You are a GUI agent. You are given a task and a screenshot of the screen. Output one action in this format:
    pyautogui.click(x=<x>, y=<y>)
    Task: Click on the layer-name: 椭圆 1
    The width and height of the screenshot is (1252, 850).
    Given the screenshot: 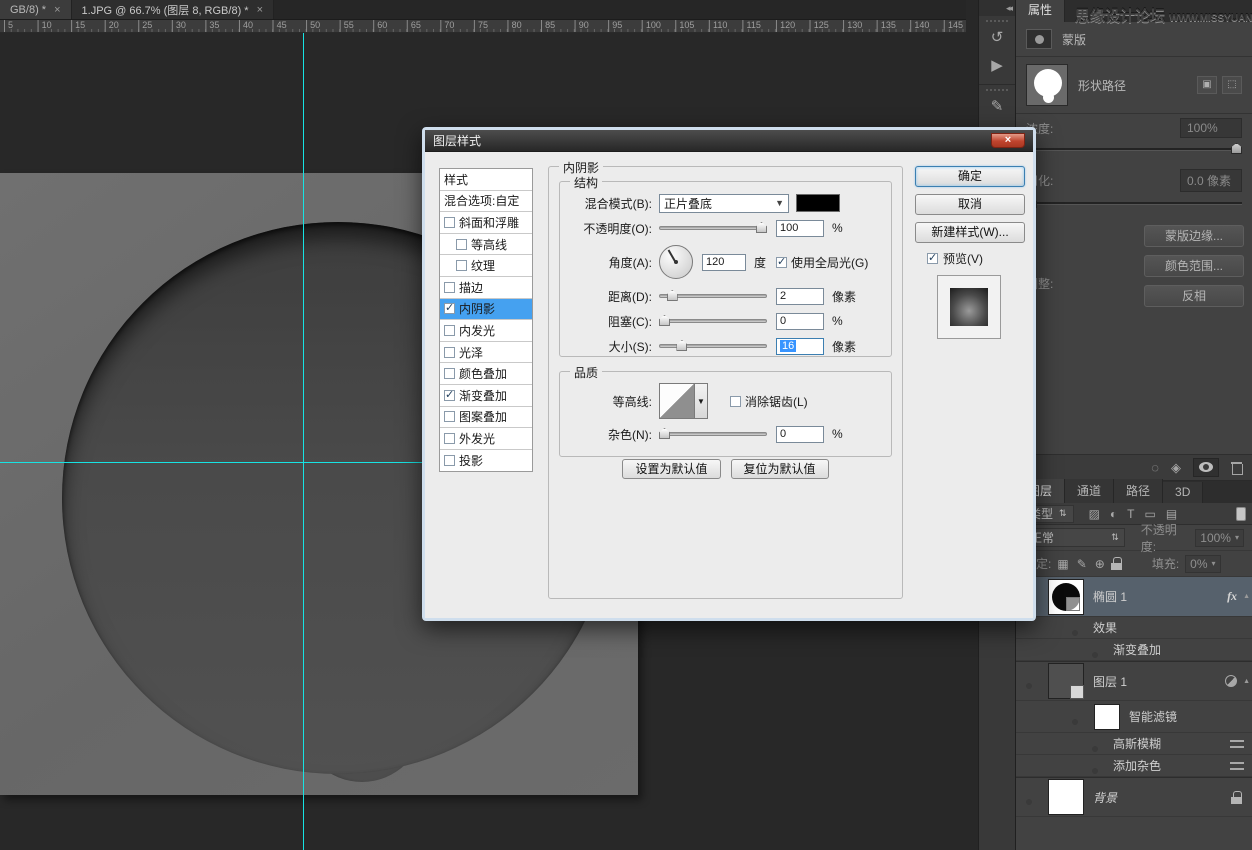 What is the action you would take?
    pyautogui.click(x=1110, y=596)
    